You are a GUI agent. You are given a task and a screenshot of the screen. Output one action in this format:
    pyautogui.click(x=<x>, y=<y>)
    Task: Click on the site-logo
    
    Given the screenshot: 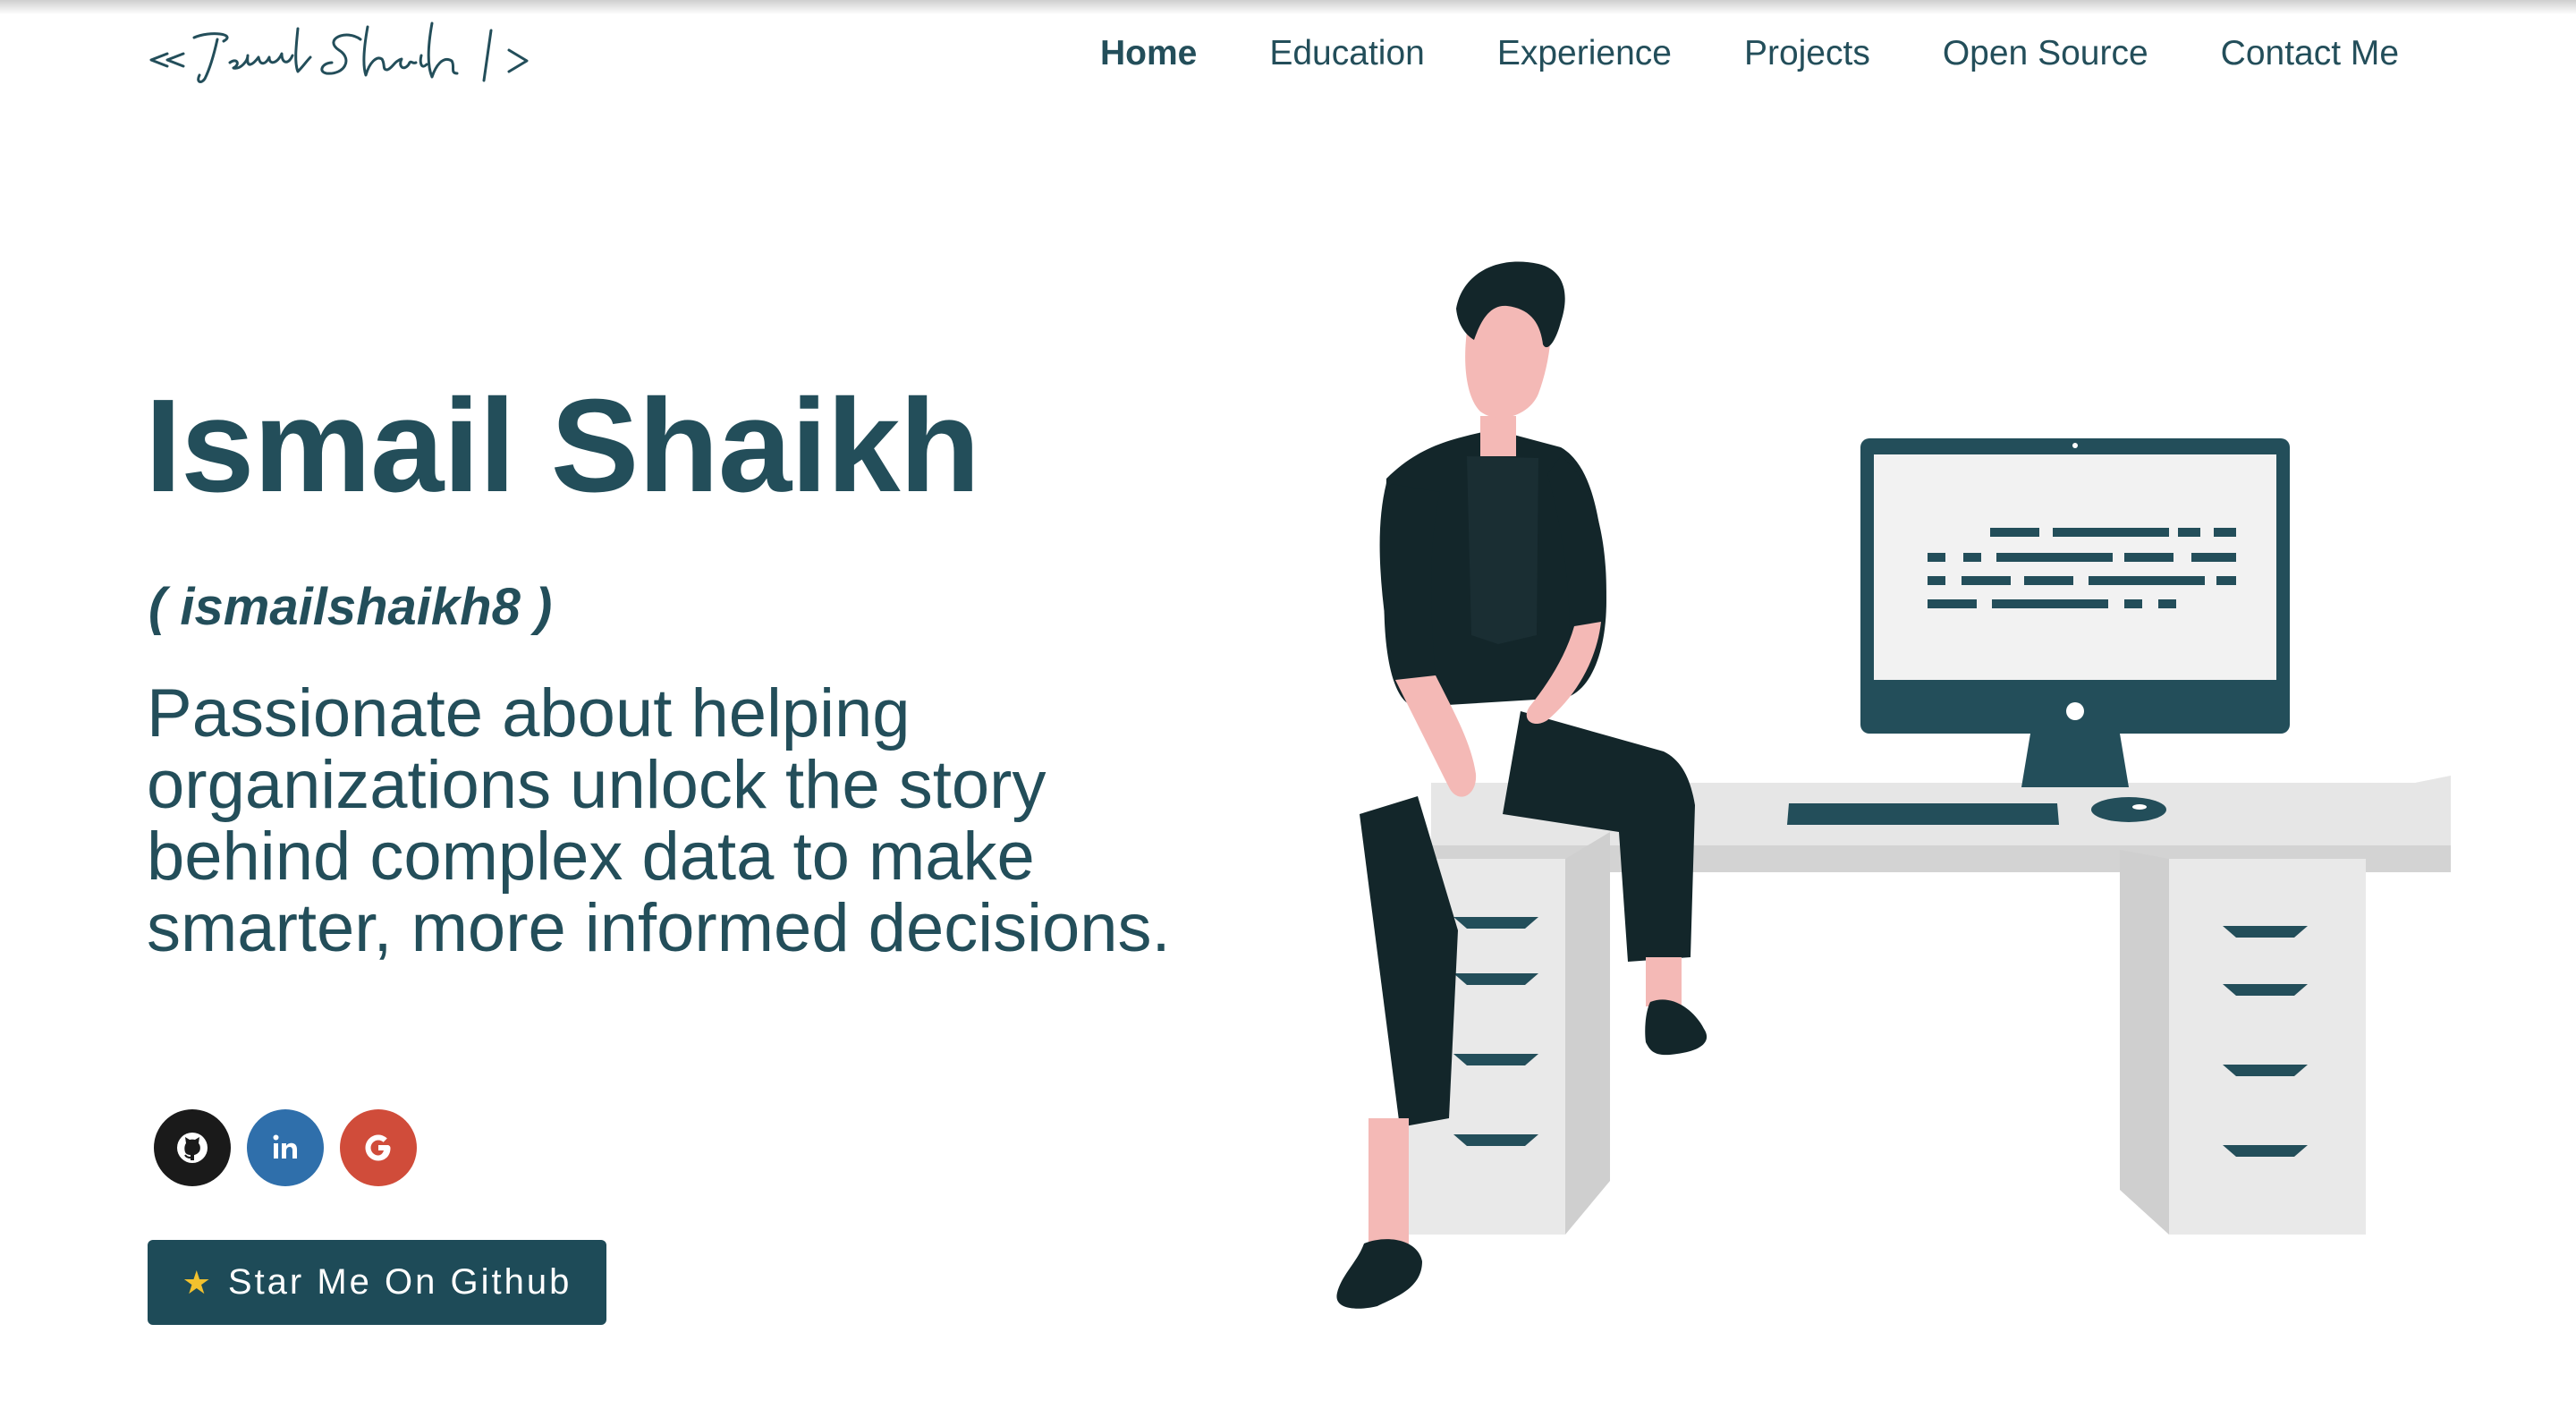 What is the action you would take?
    pyautogui.click(x=353, y=51)
    